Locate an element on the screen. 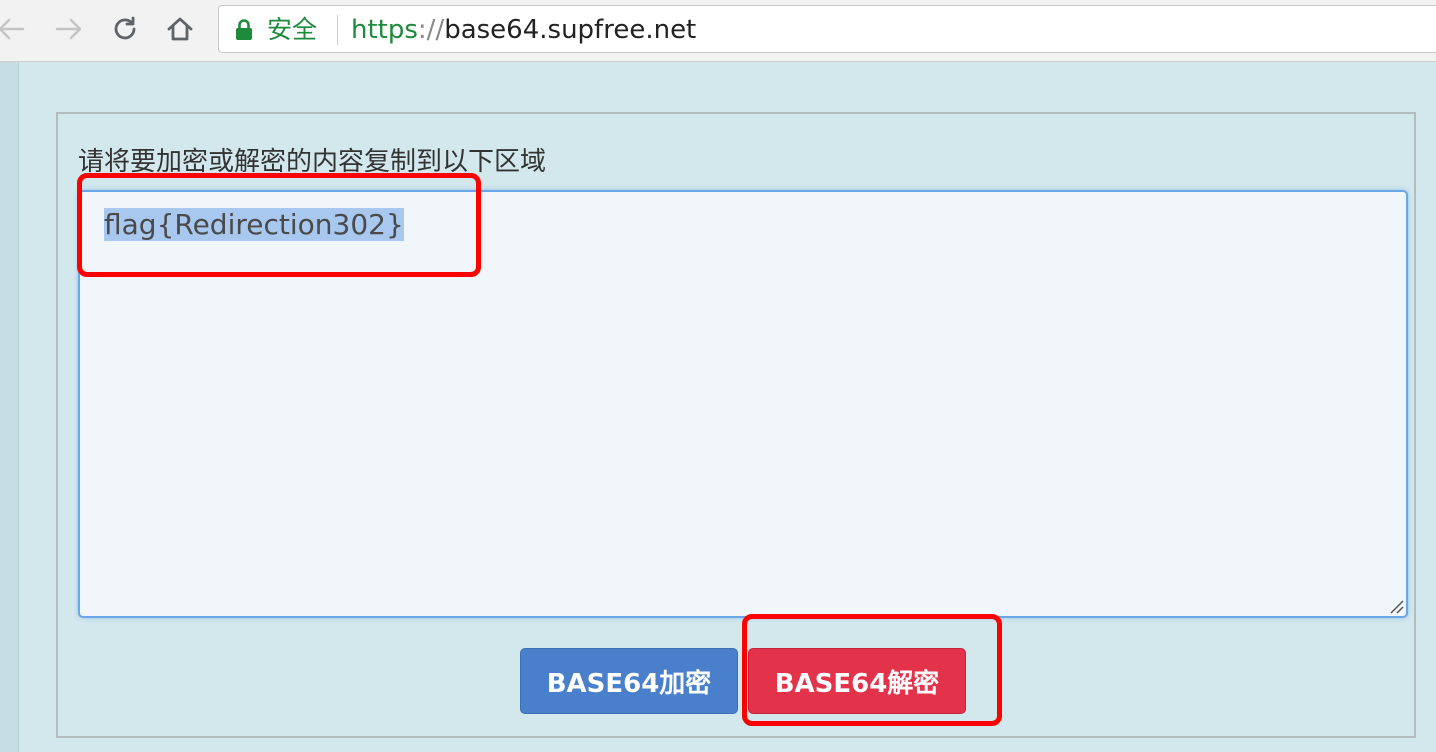 This screenshot has height=752, width=1436. address-bar: 安全 https://base64.supfree.net is located at coordinates (827, 29).